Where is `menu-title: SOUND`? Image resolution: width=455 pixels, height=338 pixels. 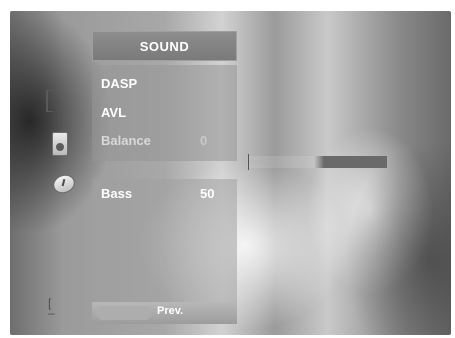 menu-title: SOUND is located at coordinates (164, 46).